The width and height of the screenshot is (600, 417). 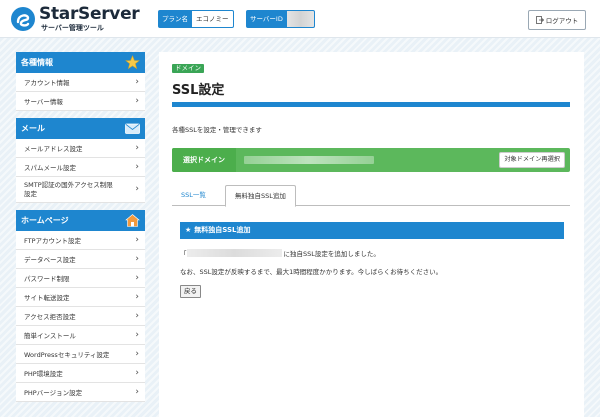 I want to click on logo: StarServer サーバー管理ツール, so click(x=80, y=19).